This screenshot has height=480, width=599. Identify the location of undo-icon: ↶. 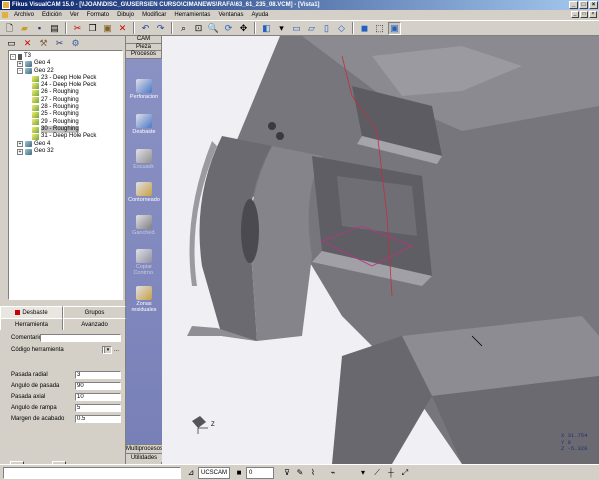
(145, 28).